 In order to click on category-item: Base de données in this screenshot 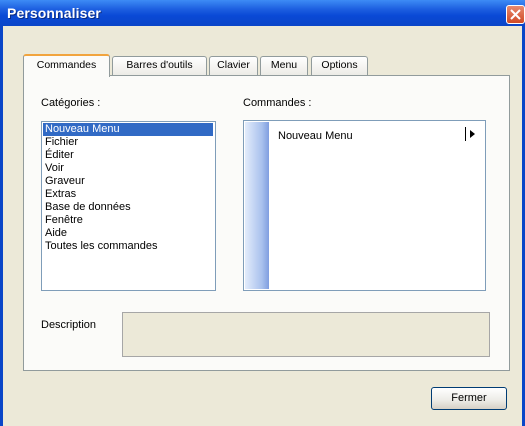, I will do `click(129, 207)`.